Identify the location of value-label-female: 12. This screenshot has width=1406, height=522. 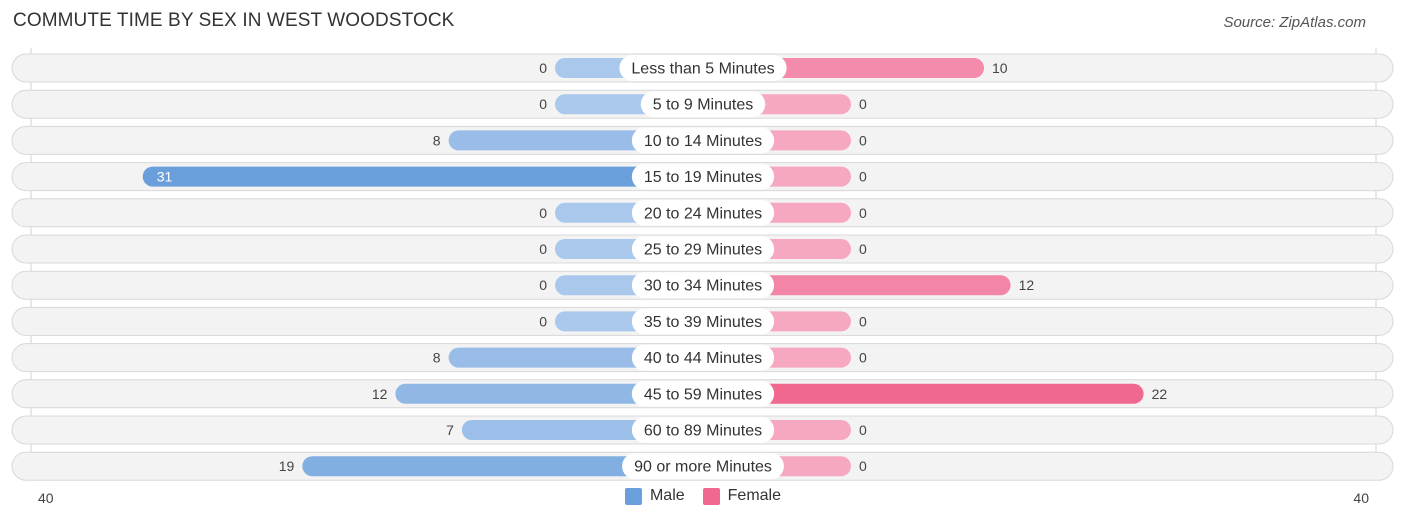
(1027, 285).